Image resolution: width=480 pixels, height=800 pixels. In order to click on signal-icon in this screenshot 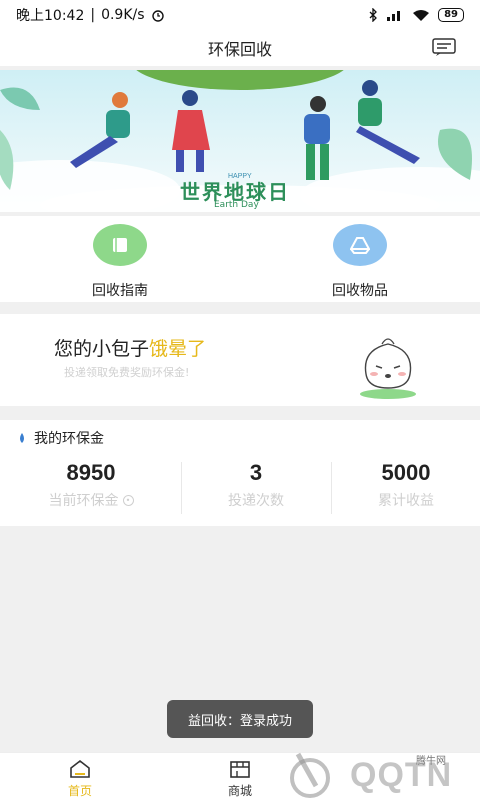, I will do `click(394, 16)`.